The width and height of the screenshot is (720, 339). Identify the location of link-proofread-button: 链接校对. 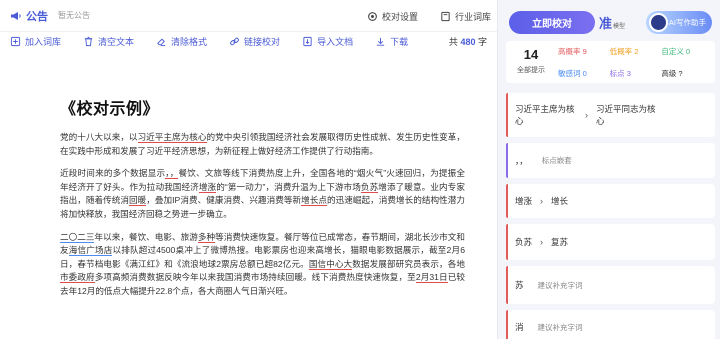
(254, 41).